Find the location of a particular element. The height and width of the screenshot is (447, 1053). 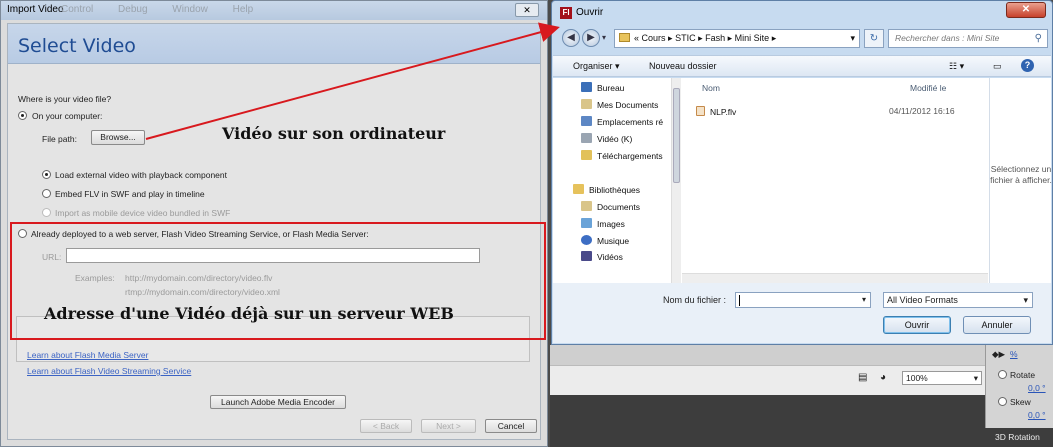

places-icon is located at coordinates (586, 121).